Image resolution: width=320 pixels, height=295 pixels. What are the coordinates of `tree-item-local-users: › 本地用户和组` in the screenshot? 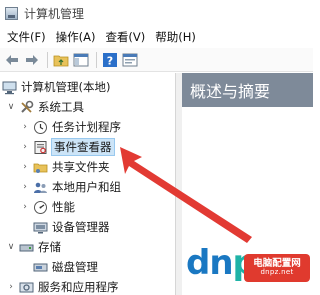 It's located at (70, 187).